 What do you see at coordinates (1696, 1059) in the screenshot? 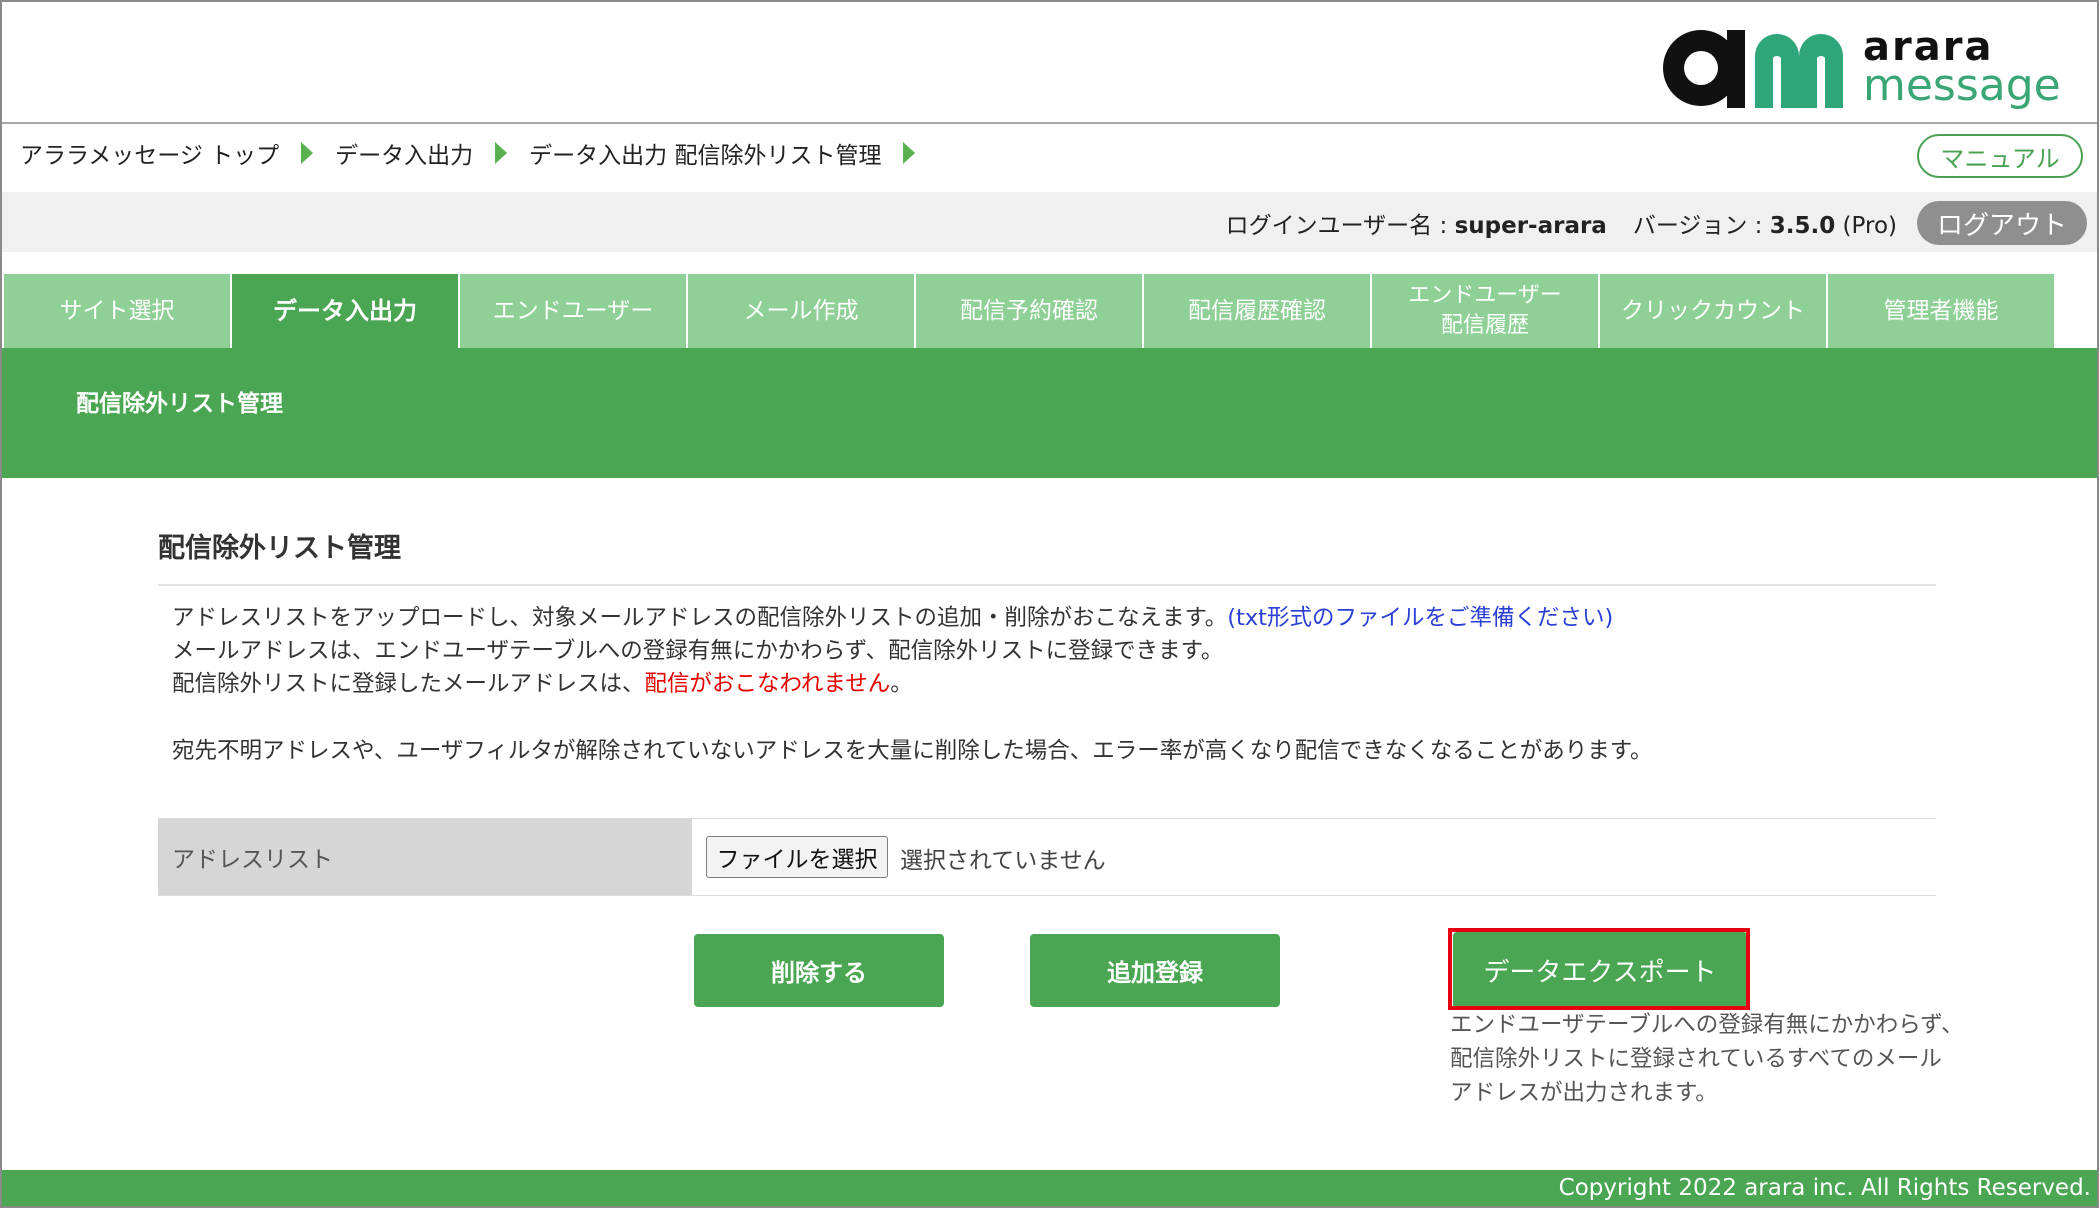
I see `export-note-line-2: 配信除外リストに登録されているすべてのメール` at bounding box center [1696, 1059].